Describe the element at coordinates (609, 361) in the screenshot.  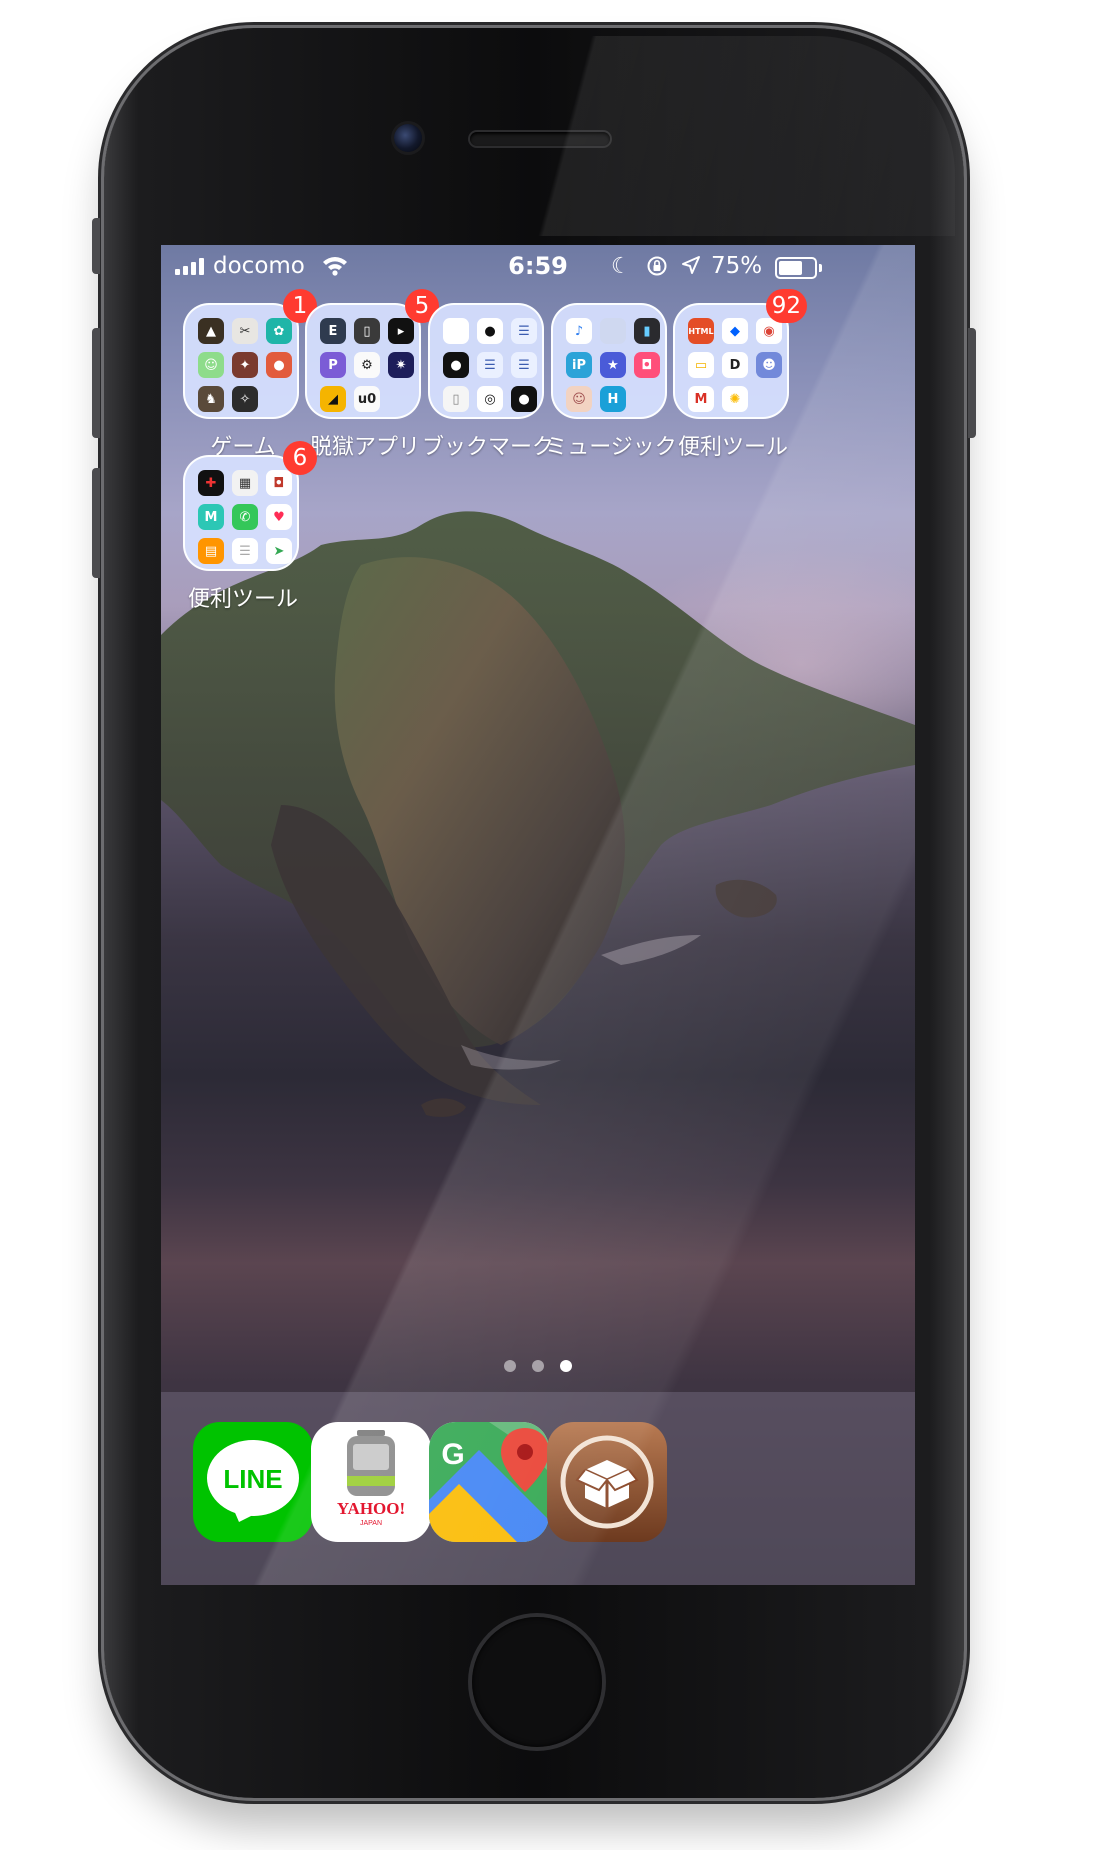
I see `folder-grid: ♪ ▮ iP ★ ◘ ☺ H` at that location.